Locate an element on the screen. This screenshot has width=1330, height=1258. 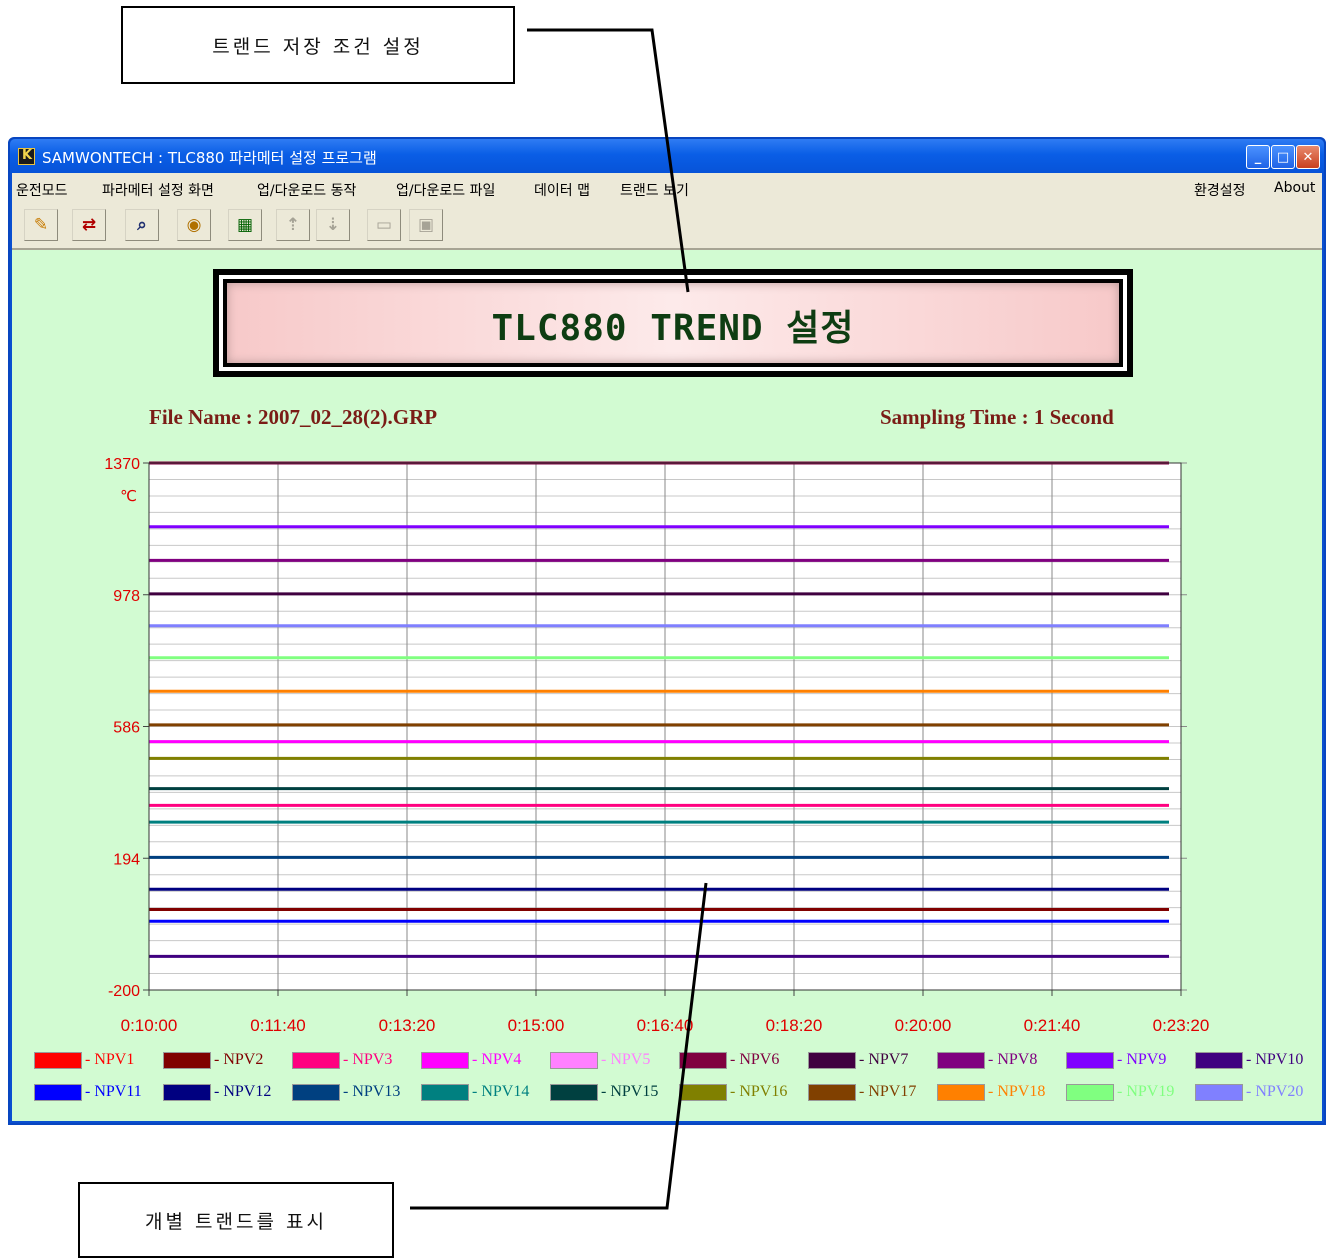
legend-item-npv10: - NPV10 is located at coordinates (1249, 1060).